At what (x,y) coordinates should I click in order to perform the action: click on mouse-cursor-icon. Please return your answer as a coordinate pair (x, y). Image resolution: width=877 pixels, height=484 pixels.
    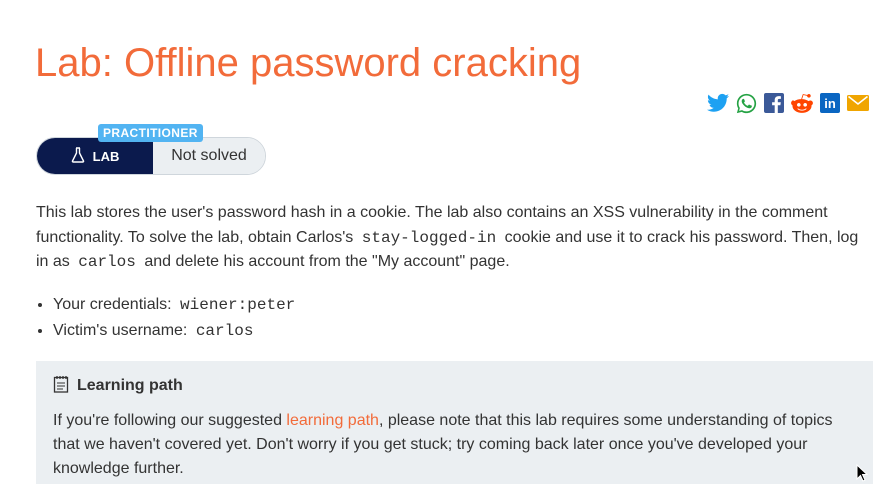
    Looking at the image, I should click on (862, 473).